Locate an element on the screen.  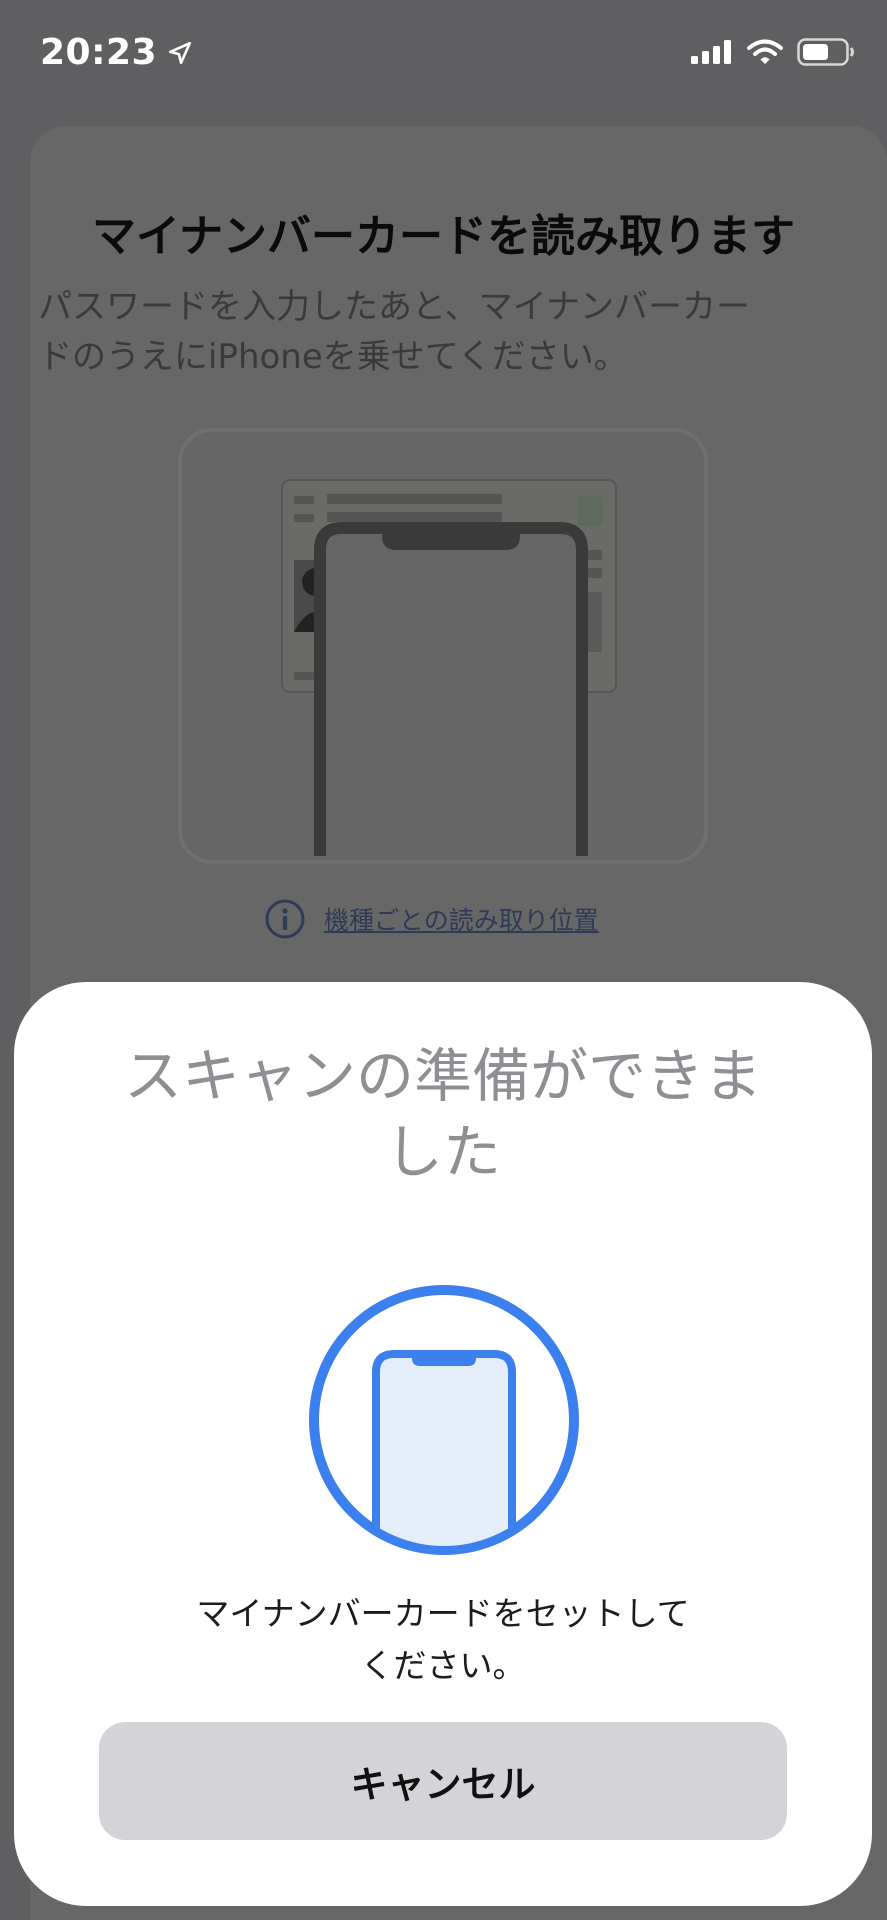
cellular-signal-icon is located at coordinates (711, 52).